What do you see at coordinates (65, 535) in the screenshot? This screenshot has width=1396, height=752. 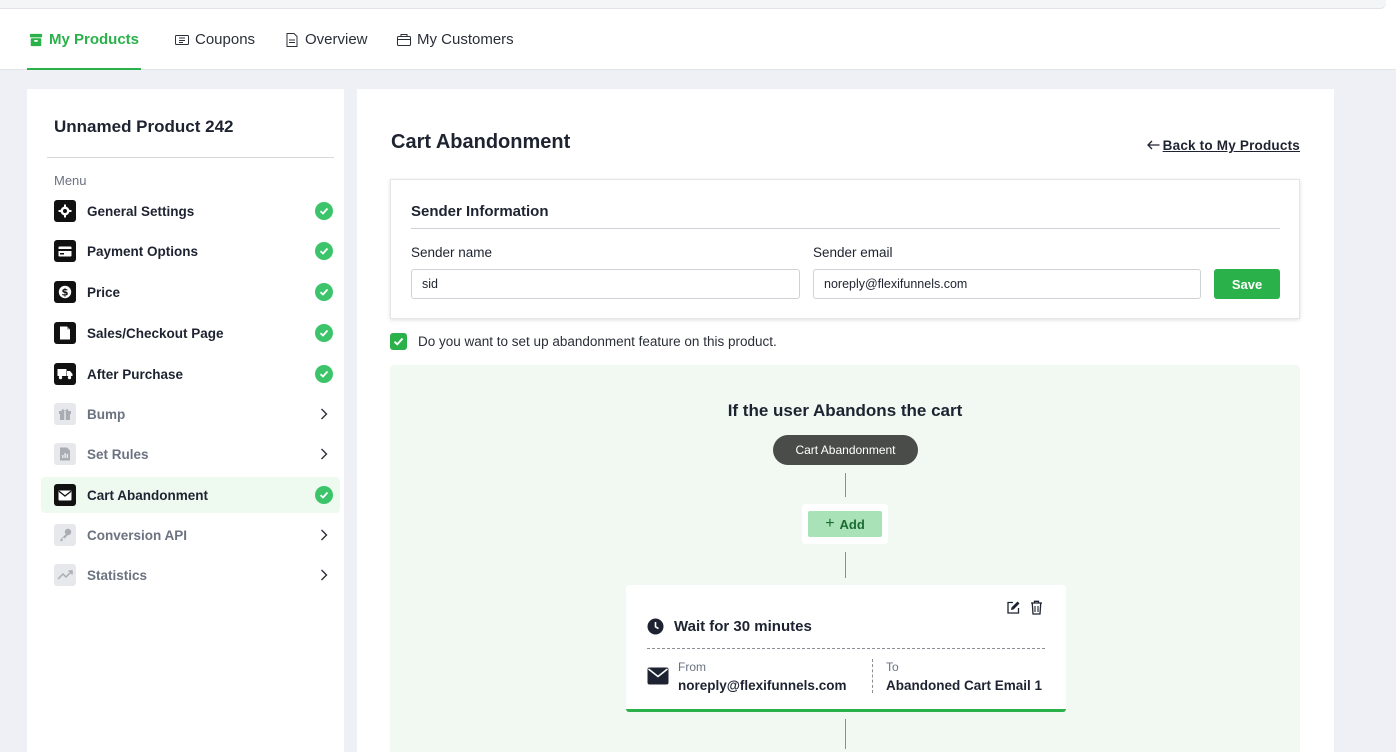 I see `key-icon` at bounding box center [65, 535].